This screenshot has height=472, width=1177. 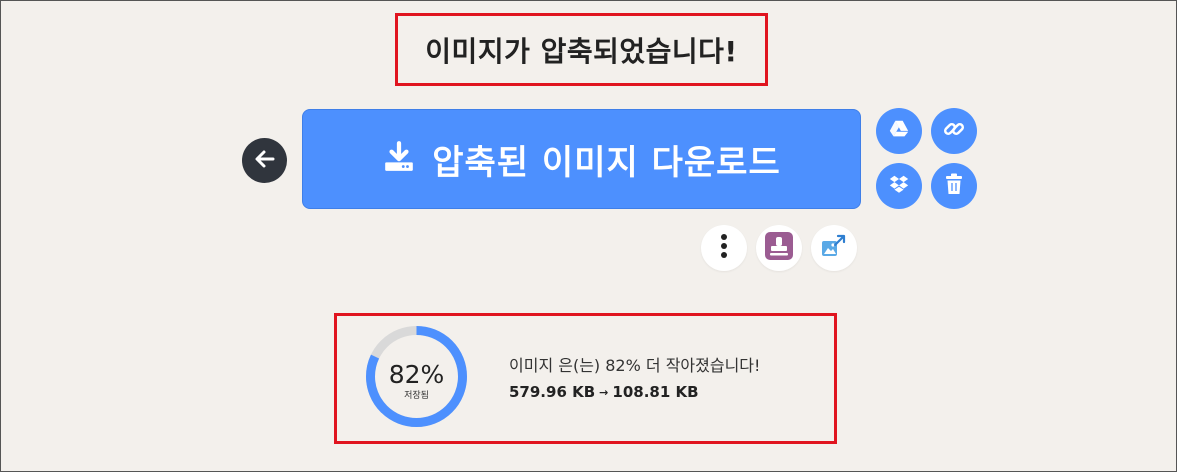 I want to click on copy-link-button, so click(x=954, y=131).